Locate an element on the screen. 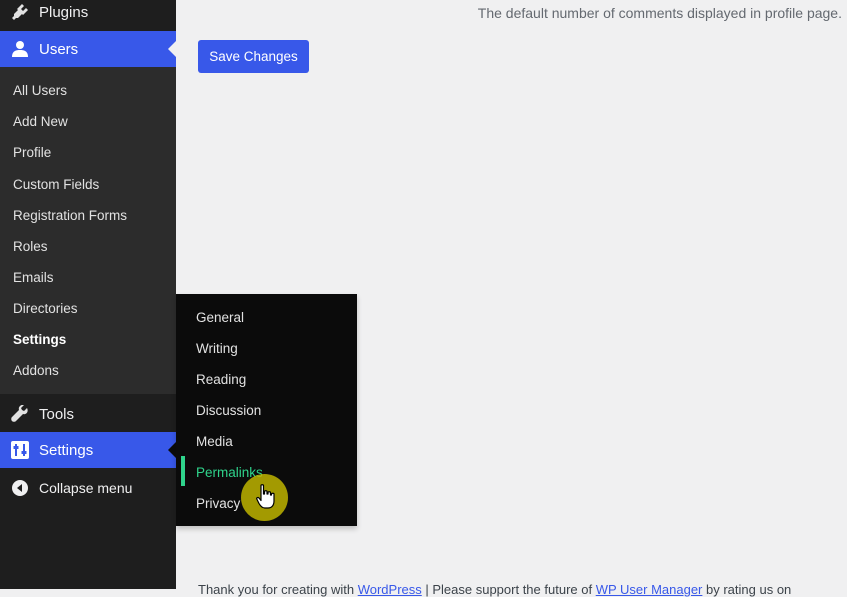  menu-plugins: Plugins is located at coordinates (88, 15).